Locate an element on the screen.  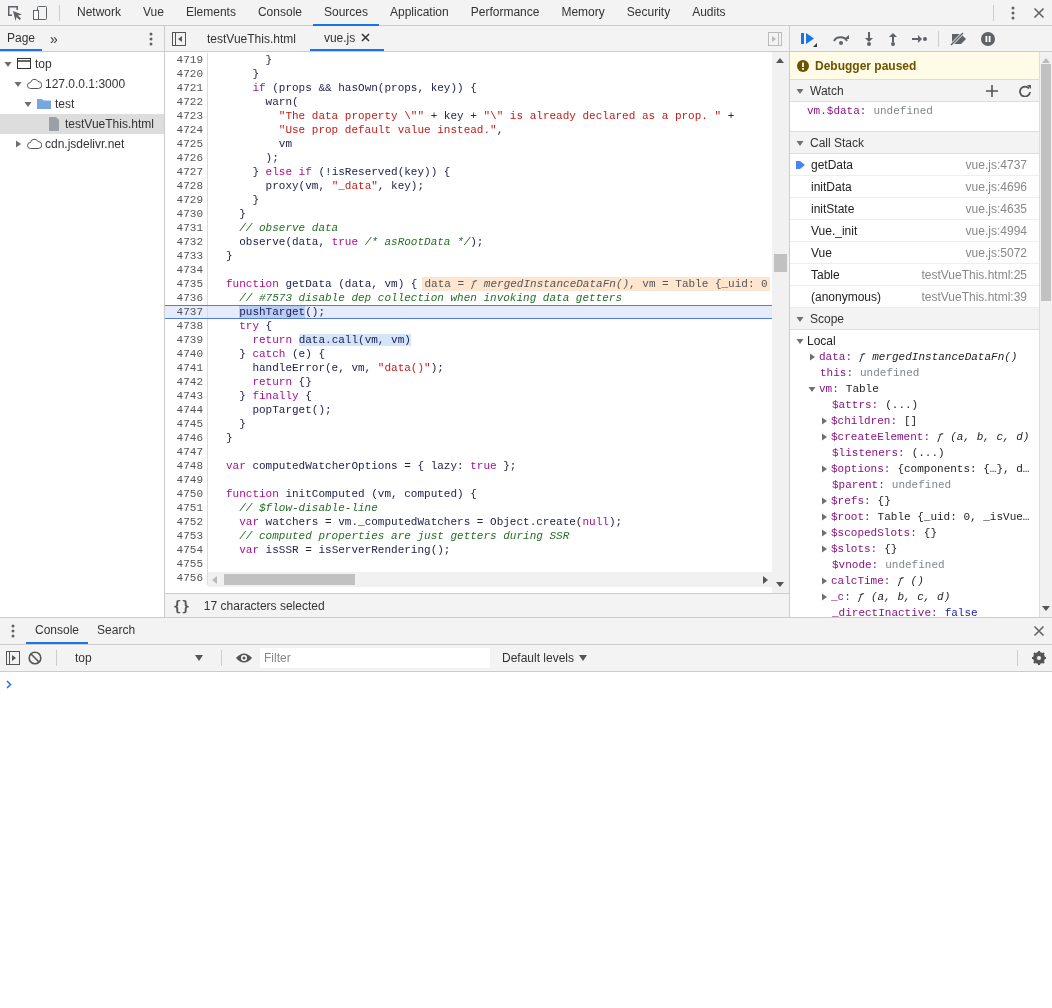
pretty-print-button: {} is located at coordinates (181, 605).